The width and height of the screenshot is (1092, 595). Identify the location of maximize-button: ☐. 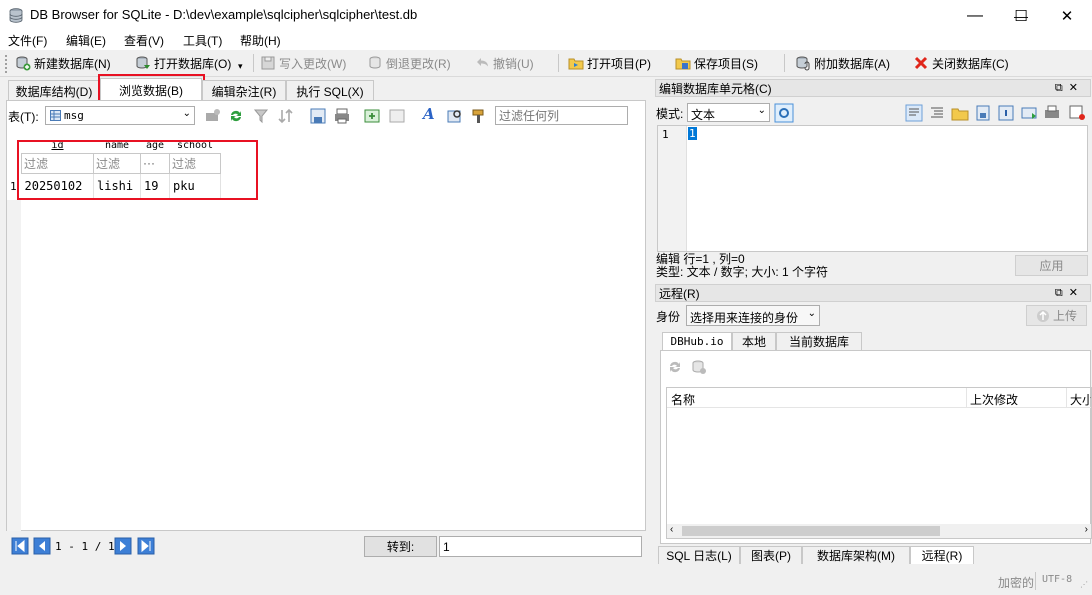
(1021, 15).